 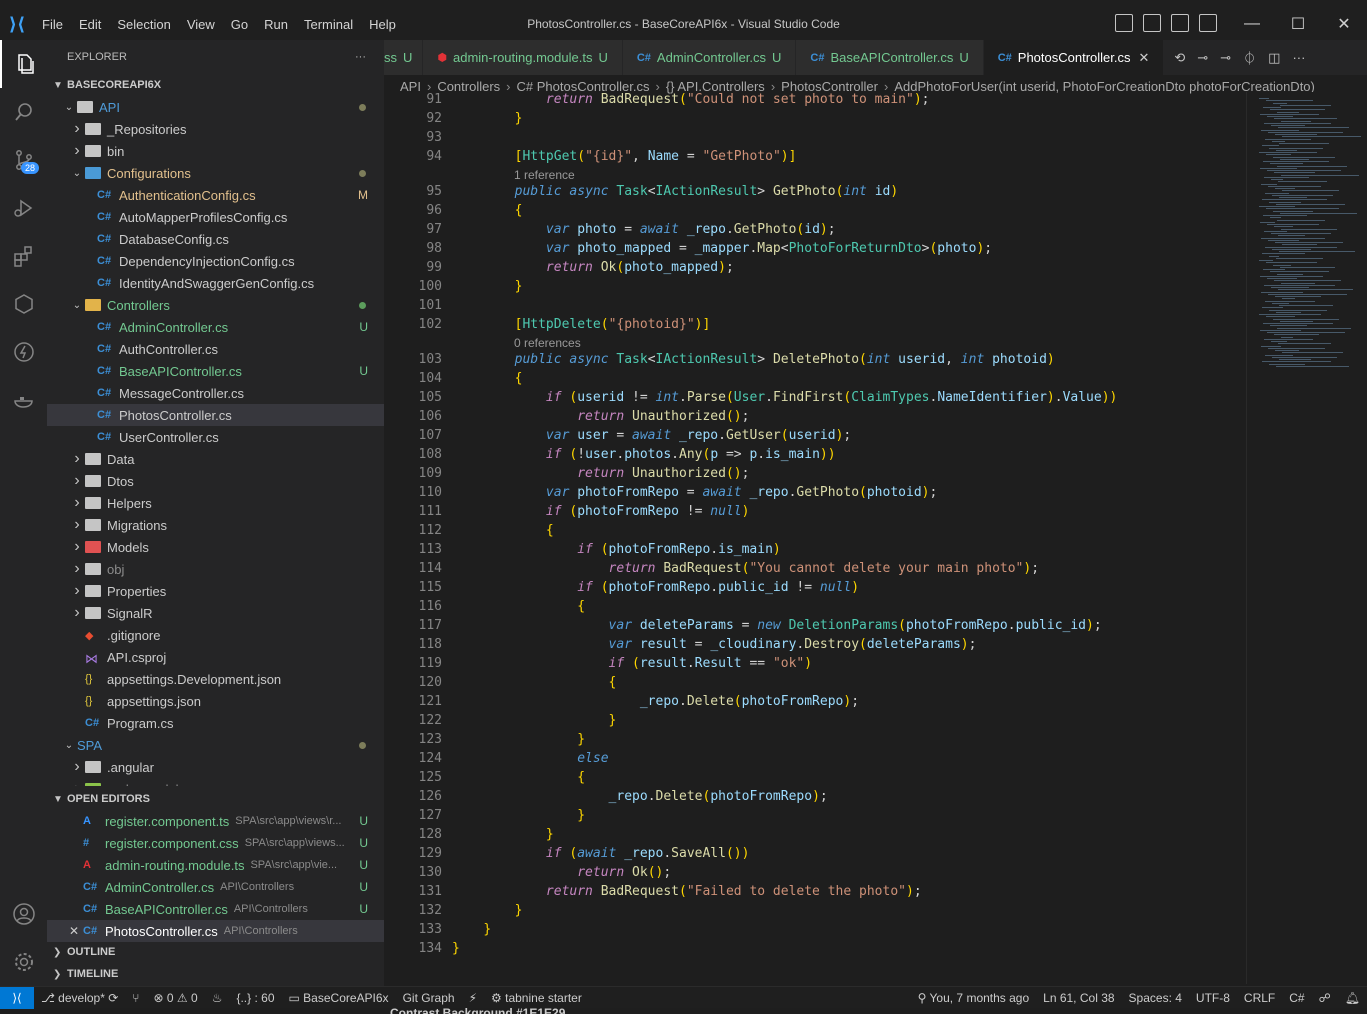 I want to click on tree-item: C# IdentityAndSwaggerGenConfig.cs, so click(x=215, y=283).